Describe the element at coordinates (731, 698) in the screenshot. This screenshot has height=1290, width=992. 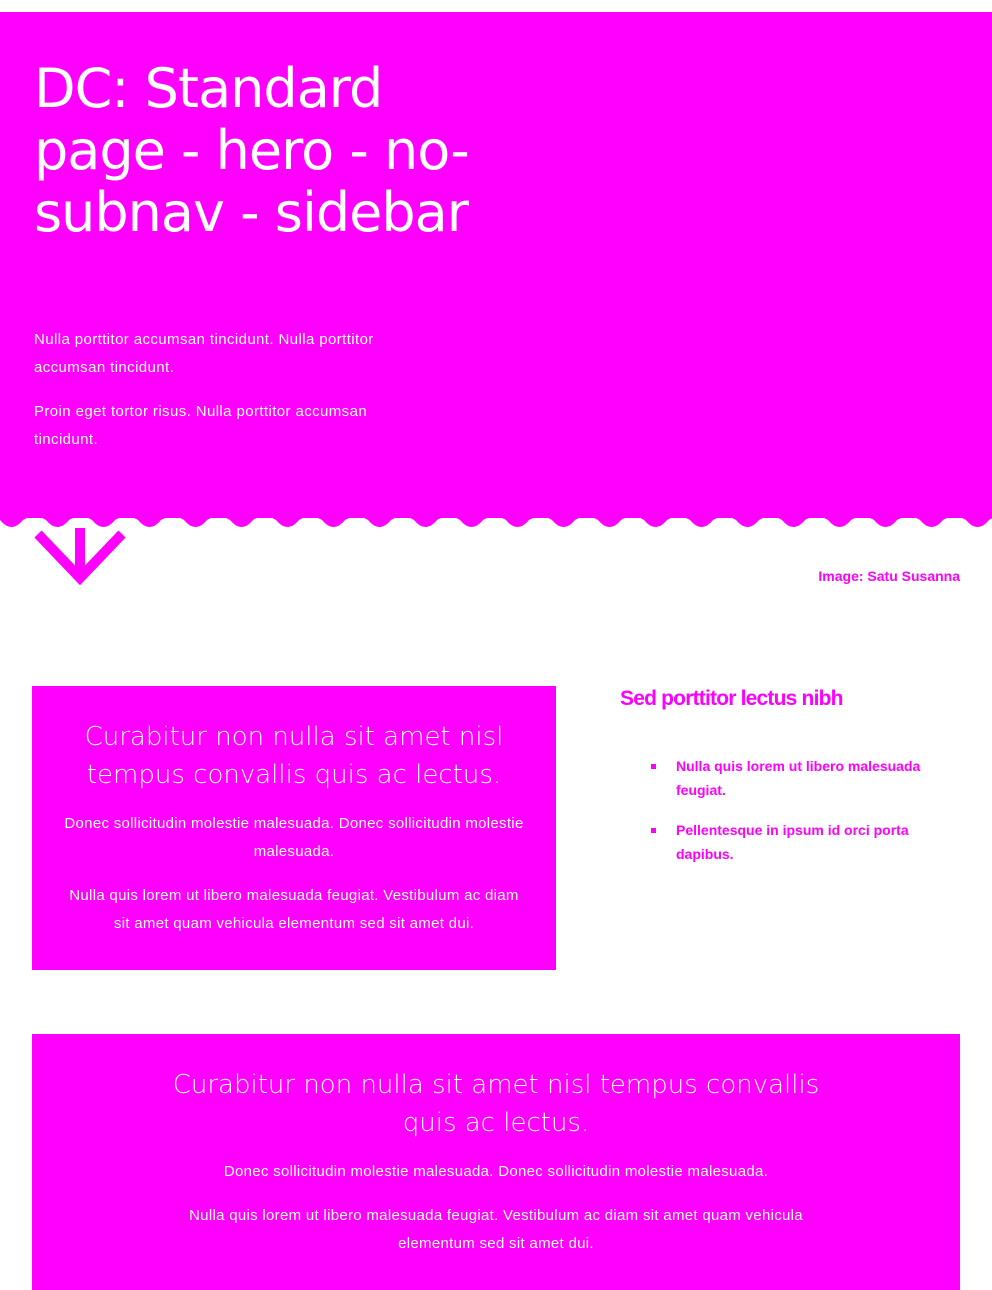
I see `sidebar-title: Sed porttitor lectus nibh` at that location.